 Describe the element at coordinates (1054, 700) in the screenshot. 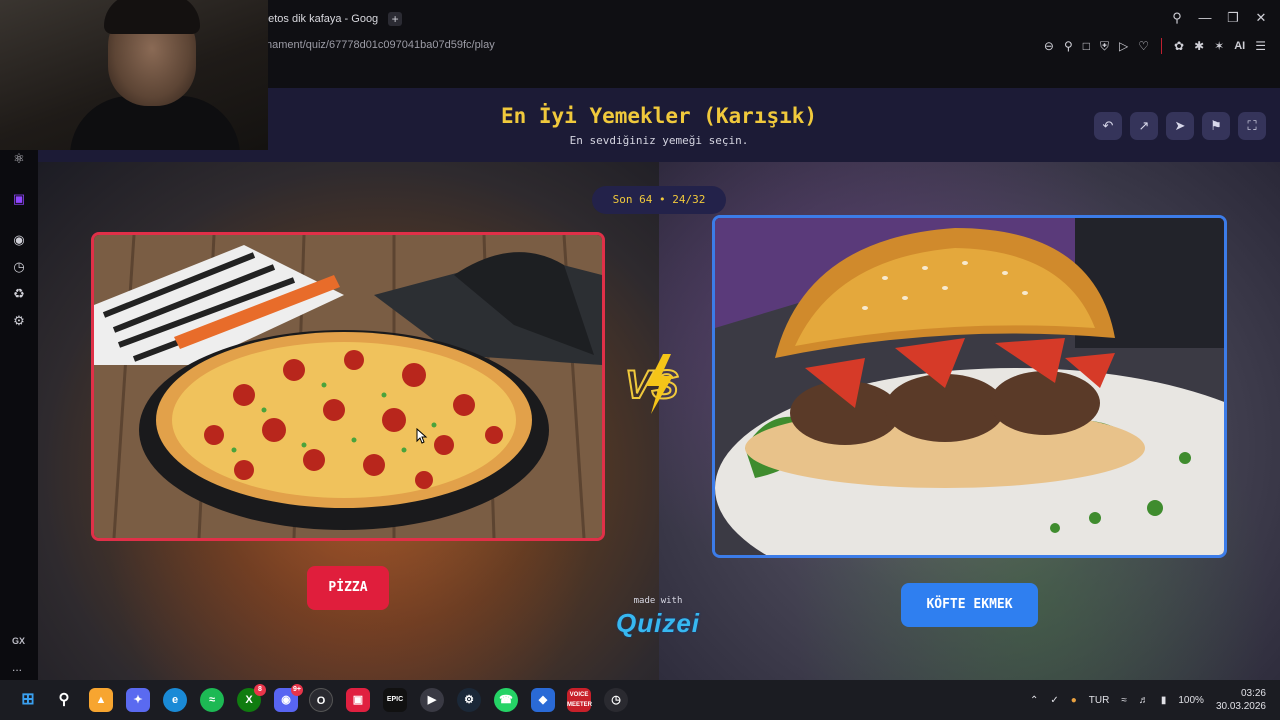

I see `tray-app-icon: ✓` at that location.